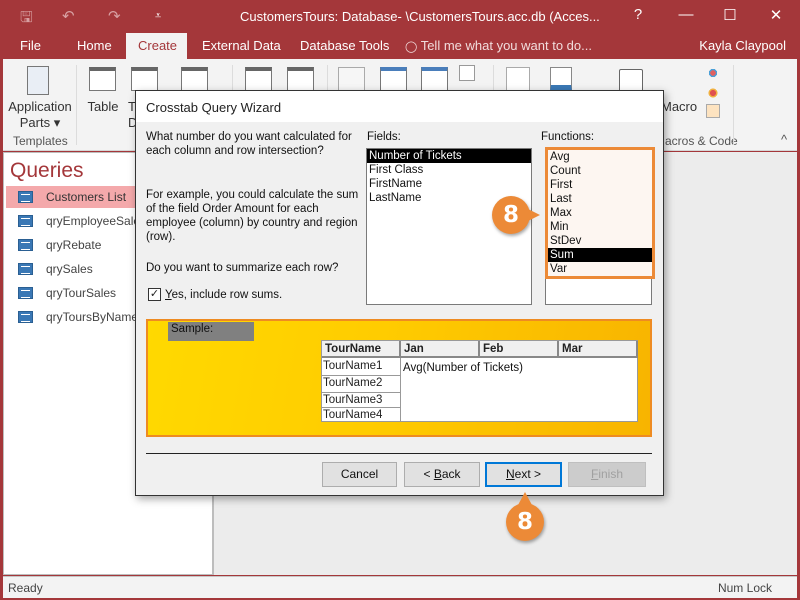  I want to click on dialog-divider, so click(399, 453).